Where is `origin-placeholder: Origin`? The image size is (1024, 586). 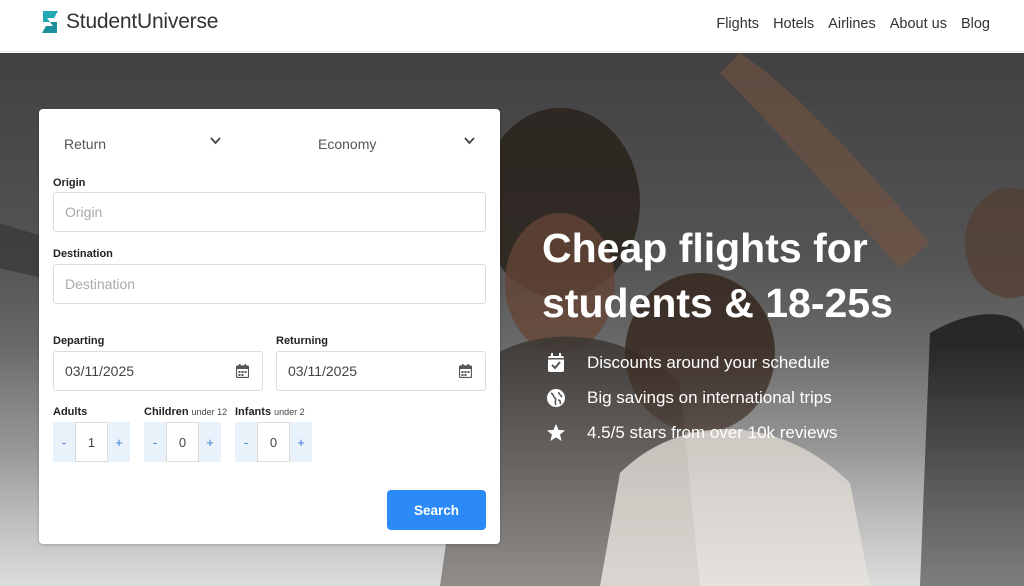 origin-placeholder: Origin is located at coordinates (84, 212).